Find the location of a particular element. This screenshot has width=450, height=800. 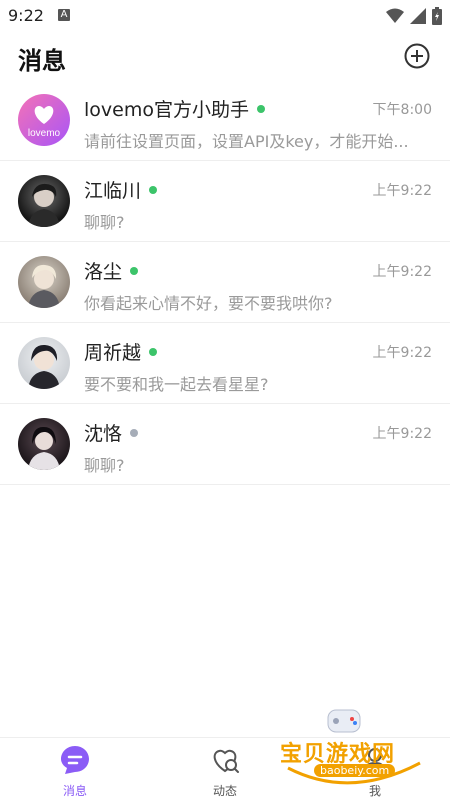

chat-row-luochen: 洛尘 上午9:22 你看起来心情不好，要不要我哄你? is located at coordinates (225, 282).